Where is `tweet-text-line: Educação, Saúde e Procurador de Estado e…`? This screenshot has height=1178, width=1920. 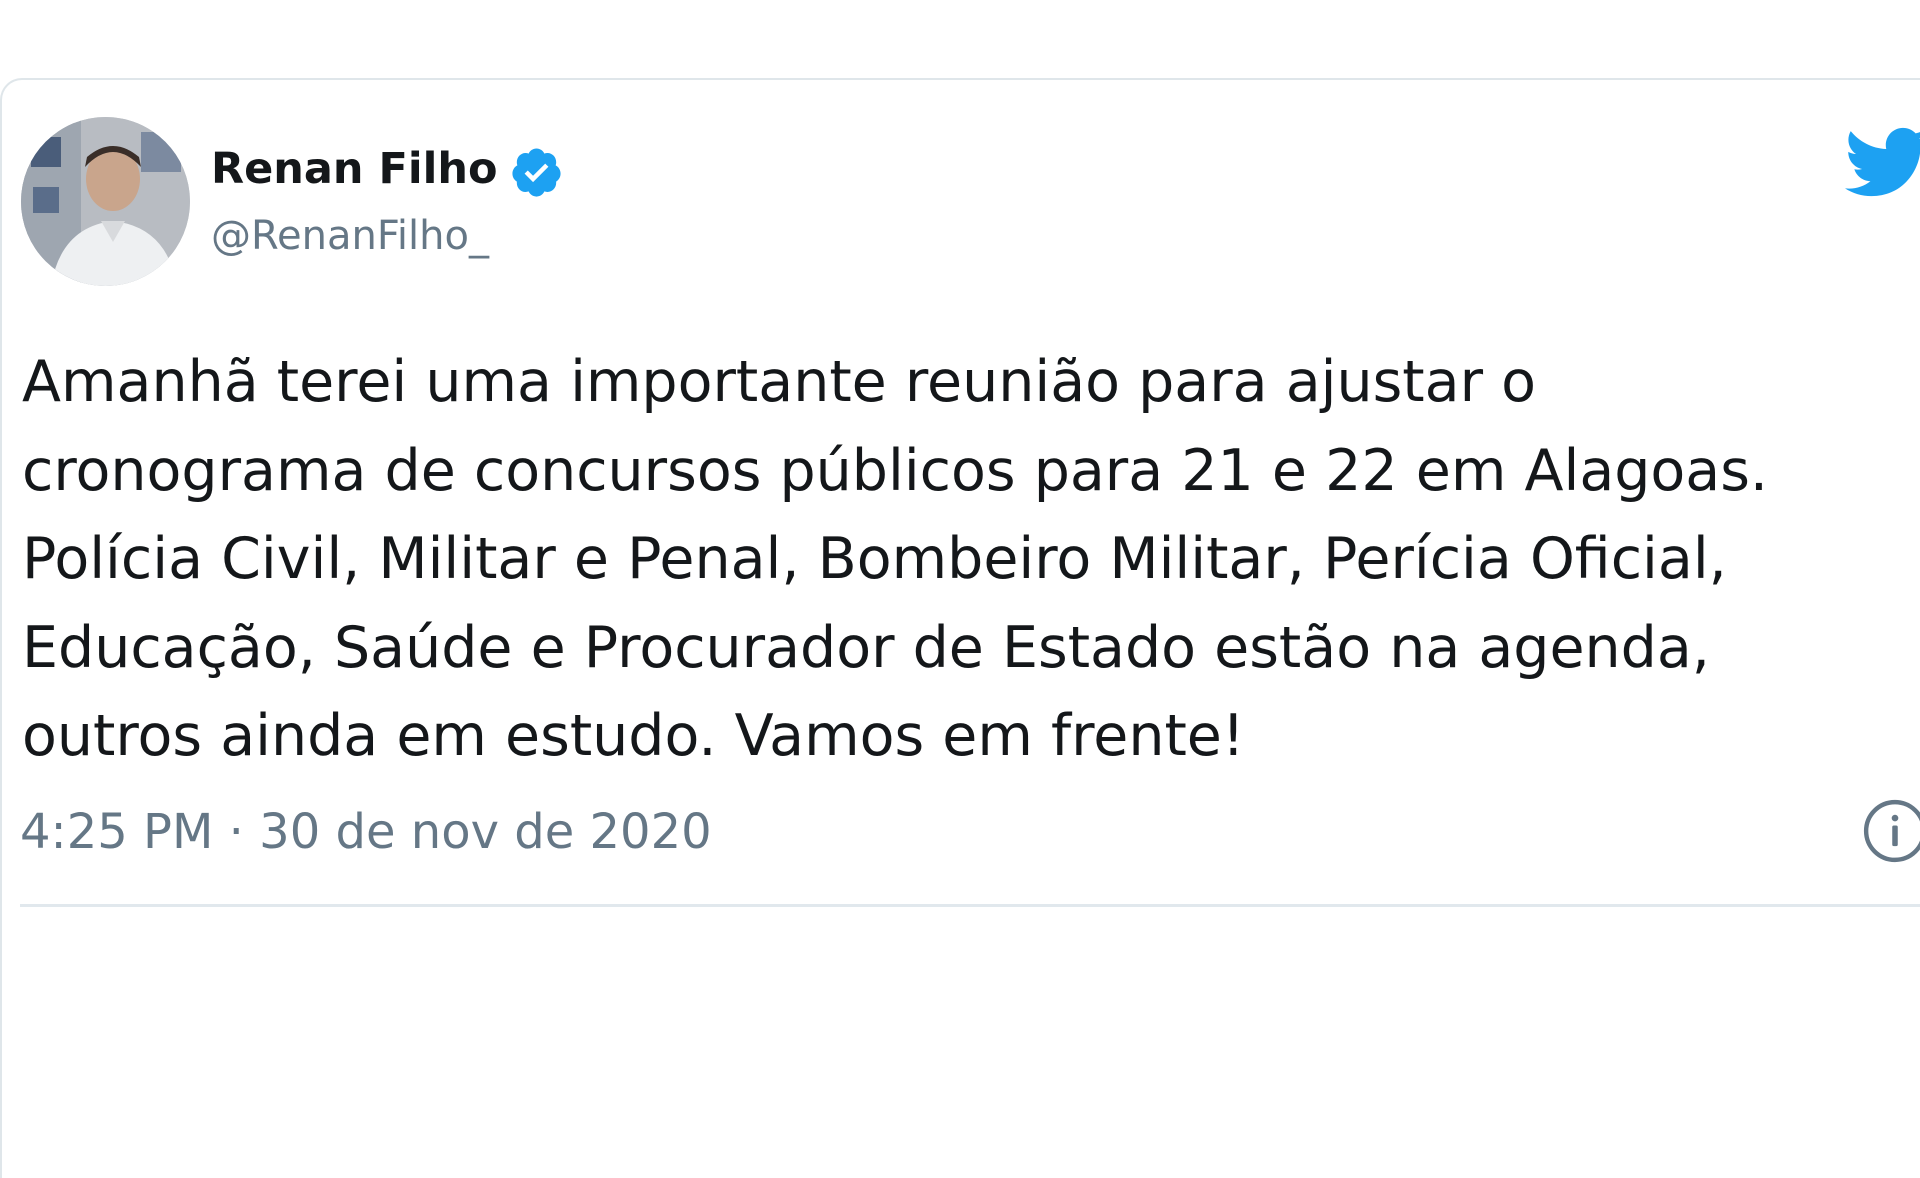
tweet-text-line: Educação, Saúde e Procurador de Estado e… is located at coordinates (866, 647).